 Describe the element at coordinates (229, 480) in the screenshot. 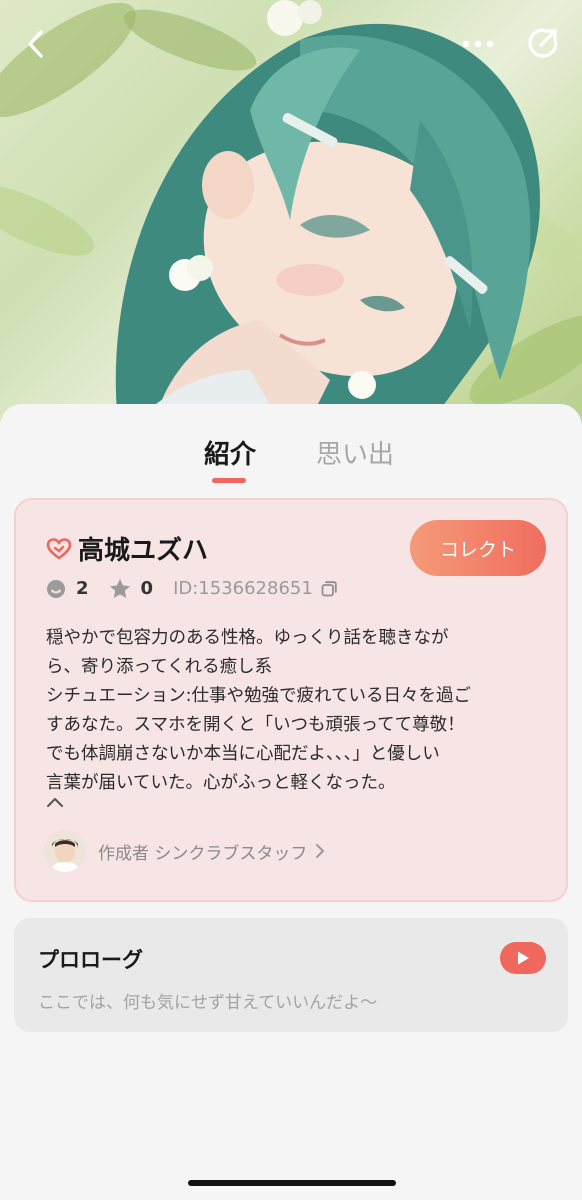

I see `active-tab-indicator` at that location.